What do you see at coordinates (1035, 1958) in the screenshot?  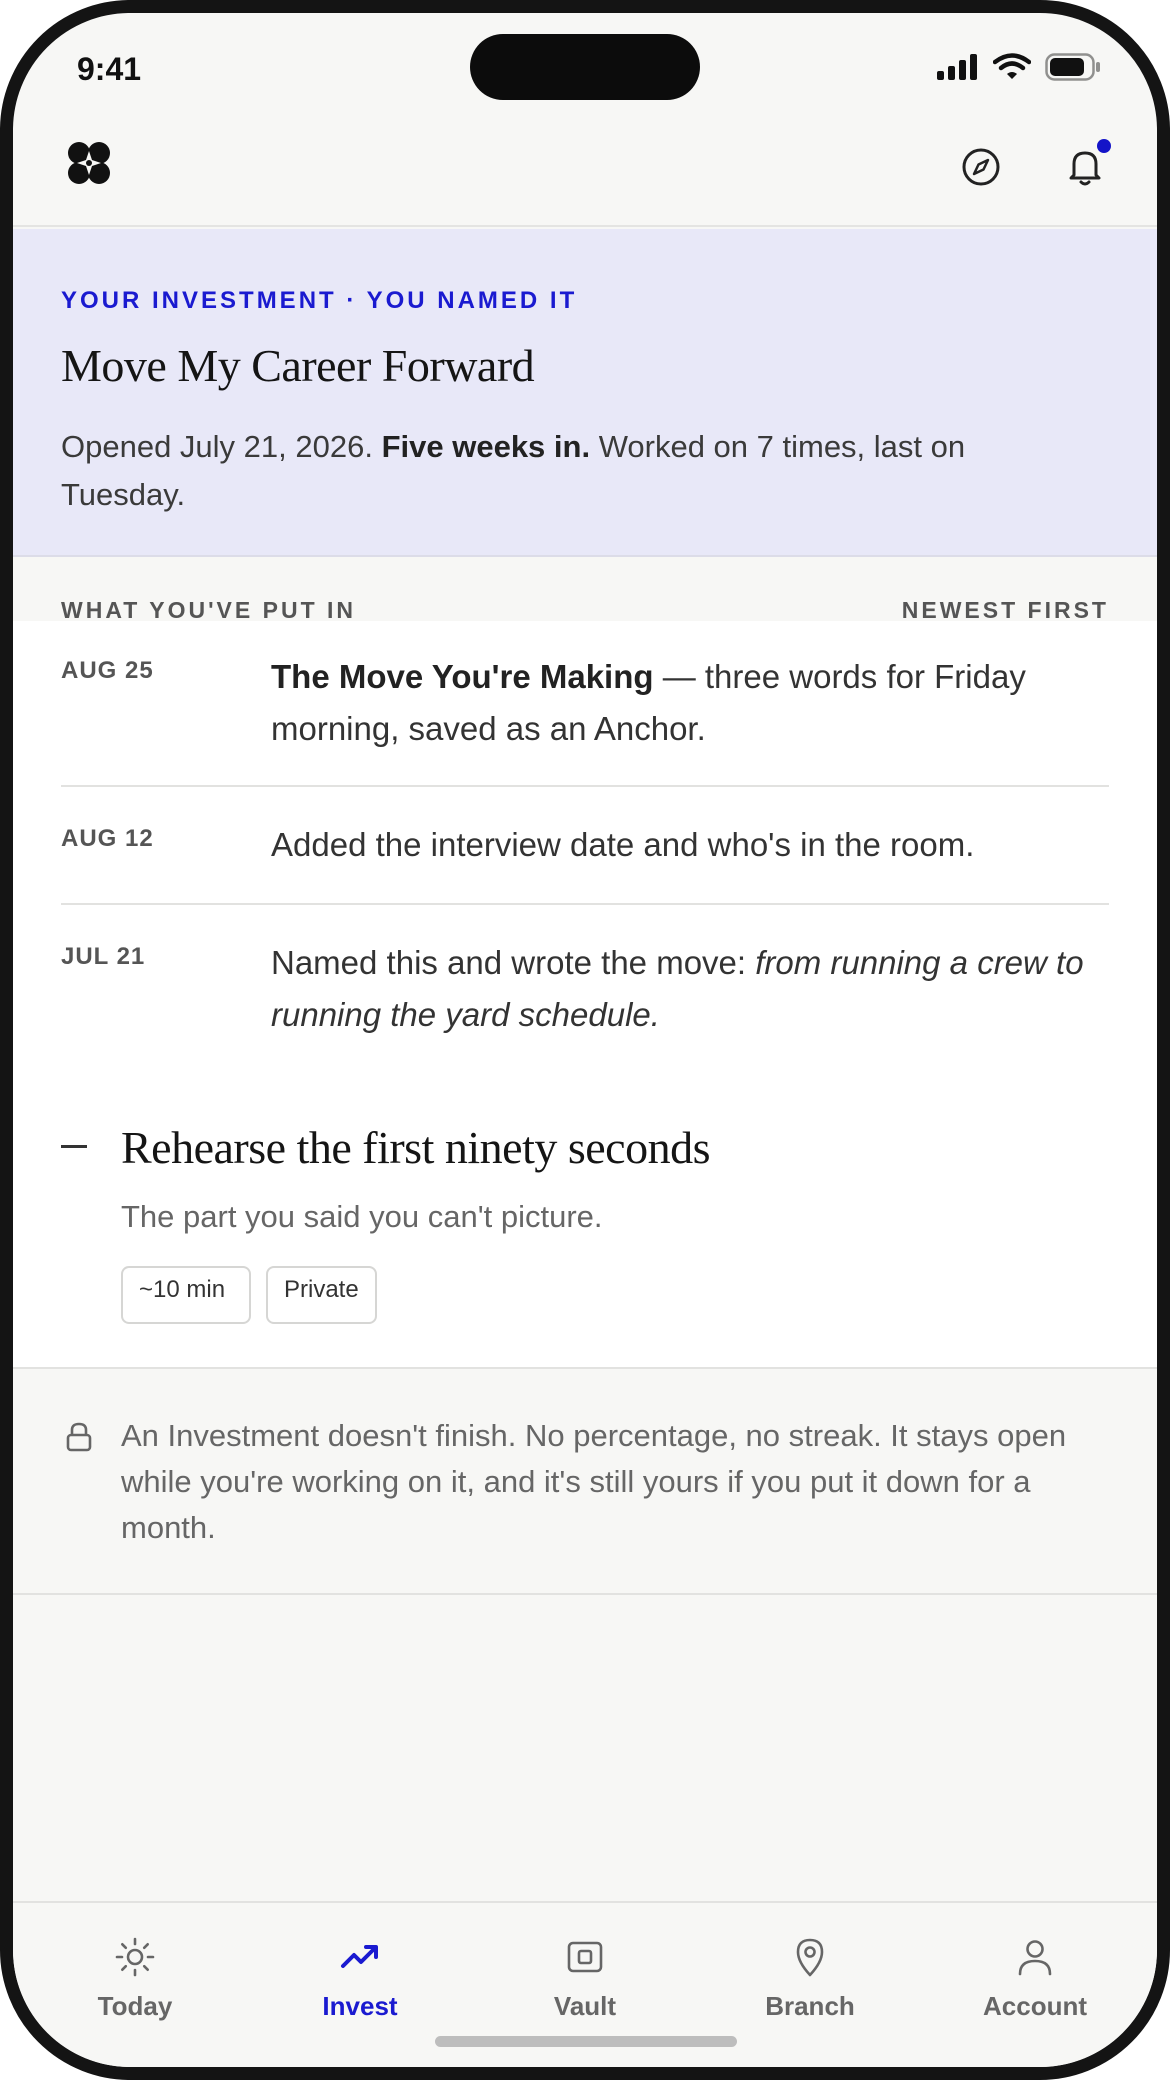 I see `user-icon` at bounding box center [1035, 1958].